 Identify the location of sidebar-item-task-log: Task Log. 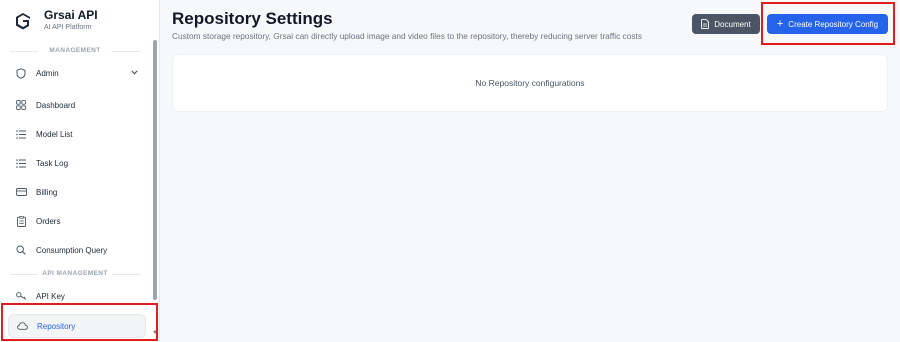
(77, 163).